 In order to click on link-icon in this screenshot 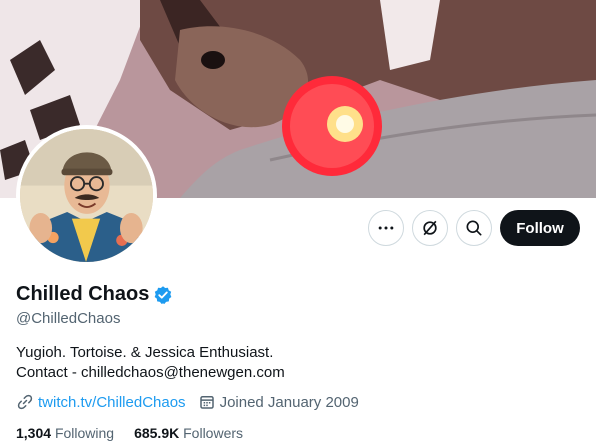, I will do `click(25, 402)`.